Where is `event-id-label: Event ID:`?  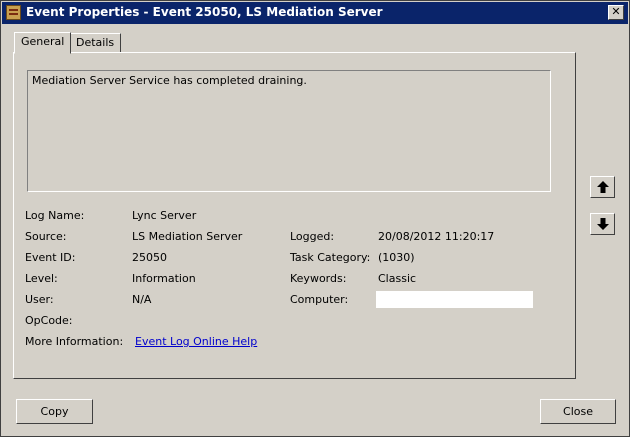 event-id-label: Event ID: is located at coordinates (50, 257).